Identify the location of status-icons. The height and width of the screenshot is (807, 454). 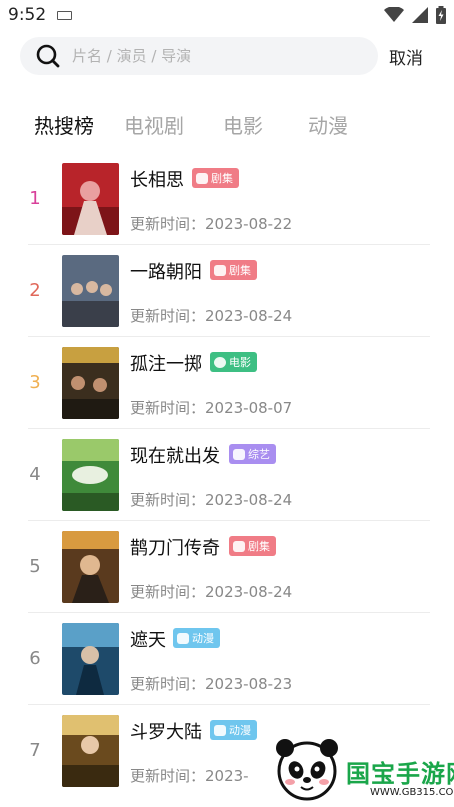
(415, 15).